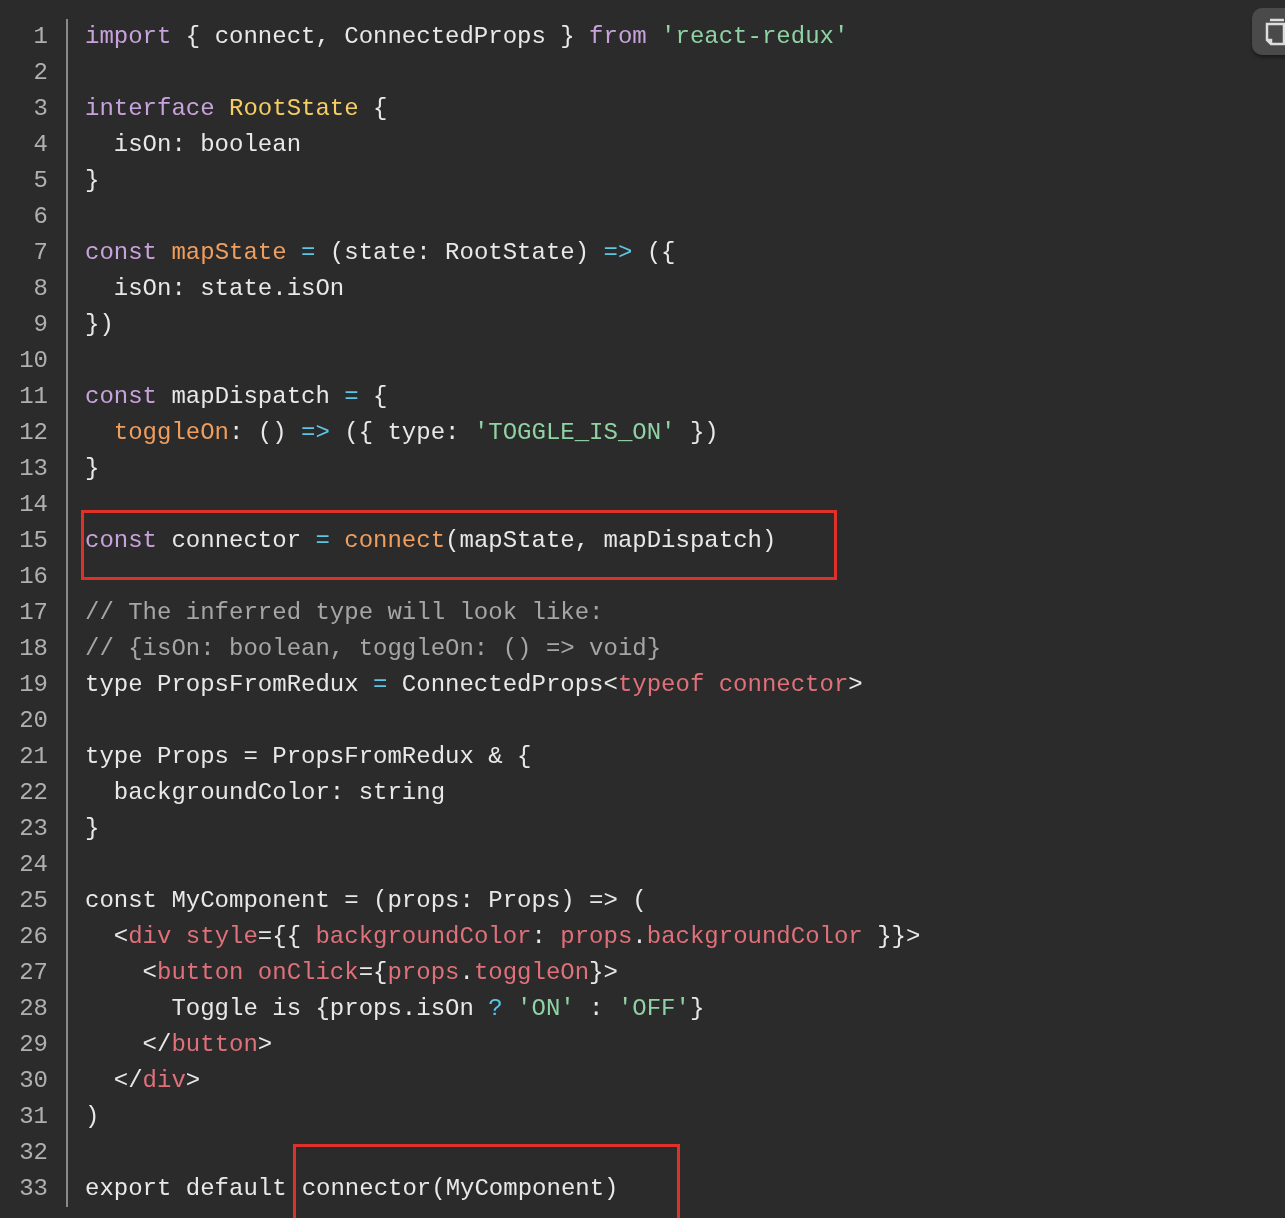 This screenshot has height=1218, width=1285. What do you see at coordinates (186, 1189) in the screenshot?
I see `code-line: export default` at bounding box center [186, 1189].